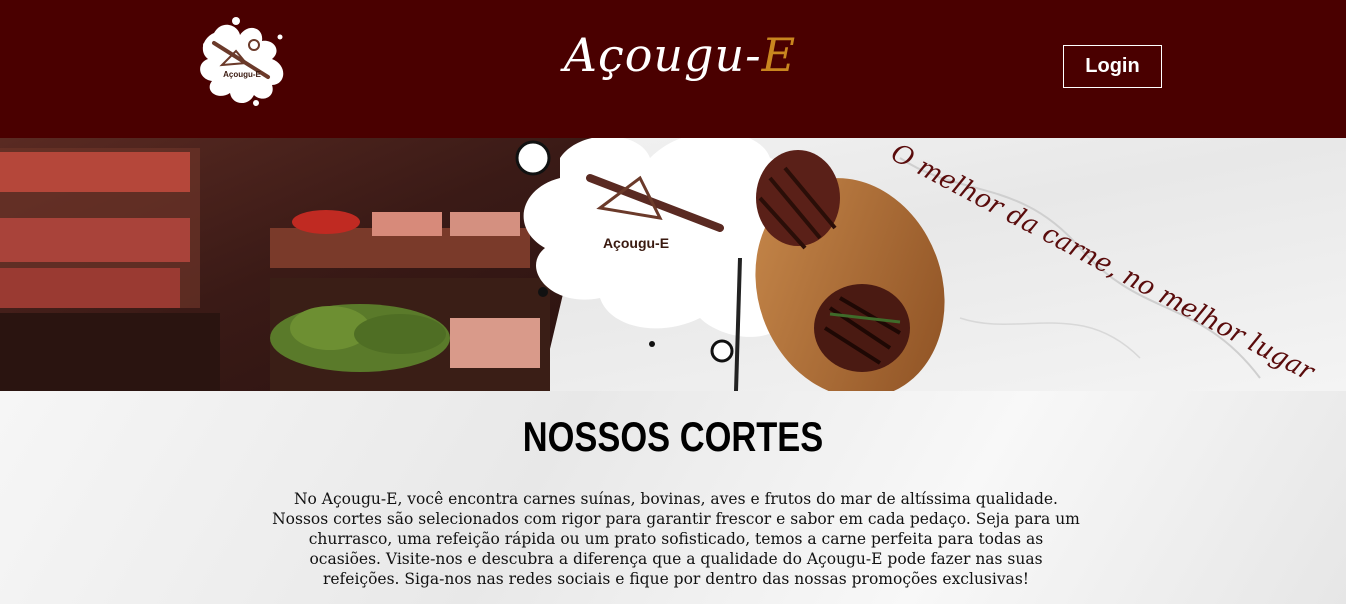 This screenshot has height=604, width=1346. I want to click on site-logo: Açougu-E, so click(242, 61).